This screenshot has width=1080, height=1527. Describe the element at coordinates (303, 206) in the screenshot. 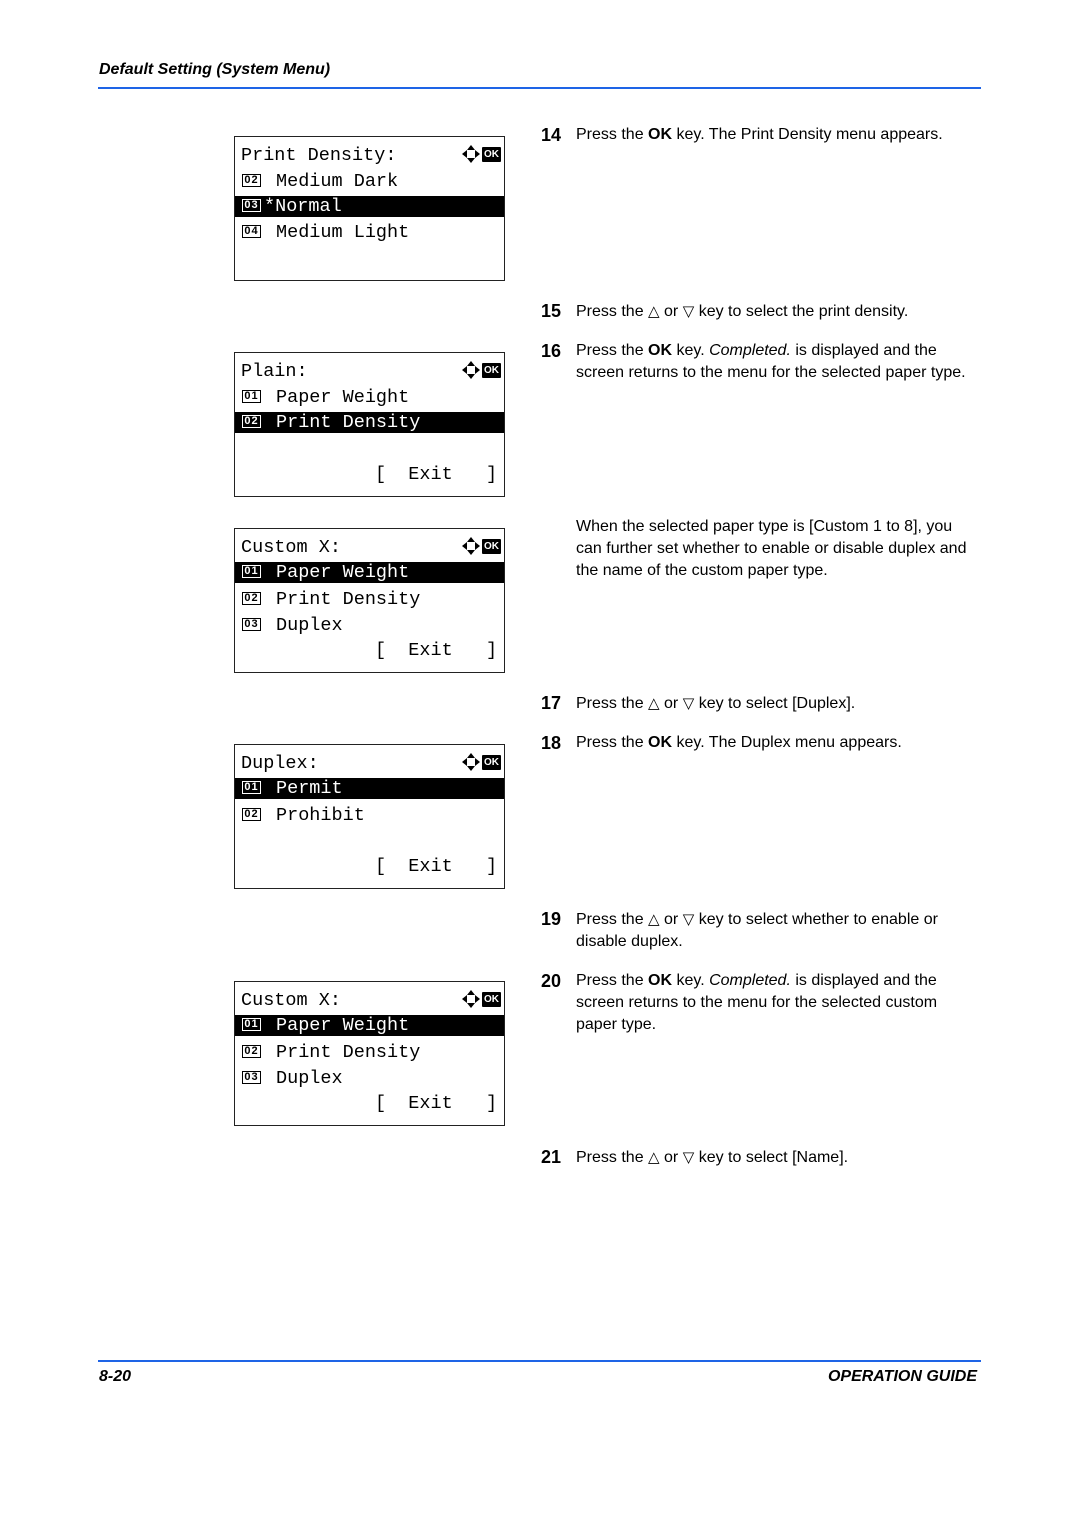

I see `menu-item-label: *Normal` at that location.